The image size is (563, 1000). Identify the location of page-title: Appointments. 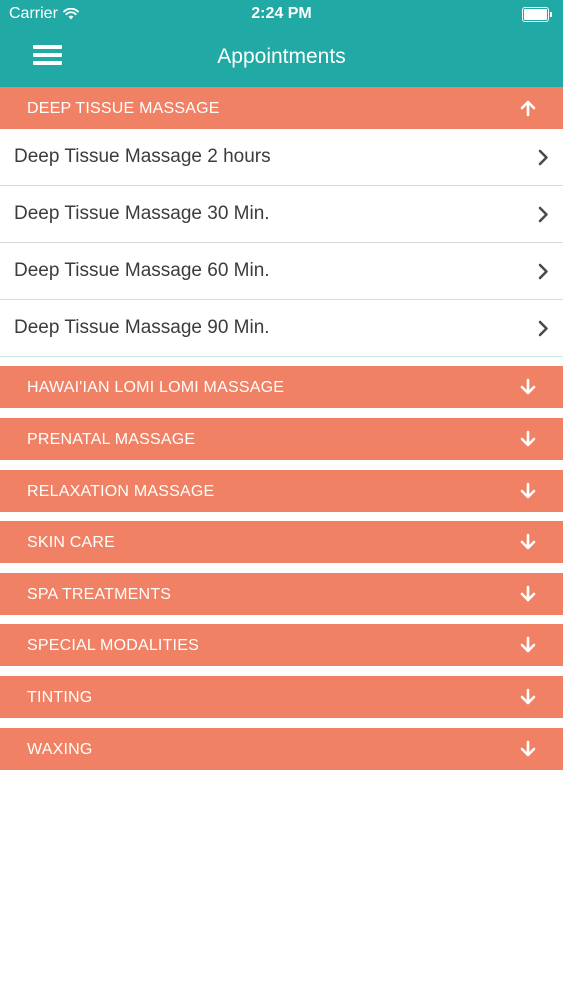
(281, 56).